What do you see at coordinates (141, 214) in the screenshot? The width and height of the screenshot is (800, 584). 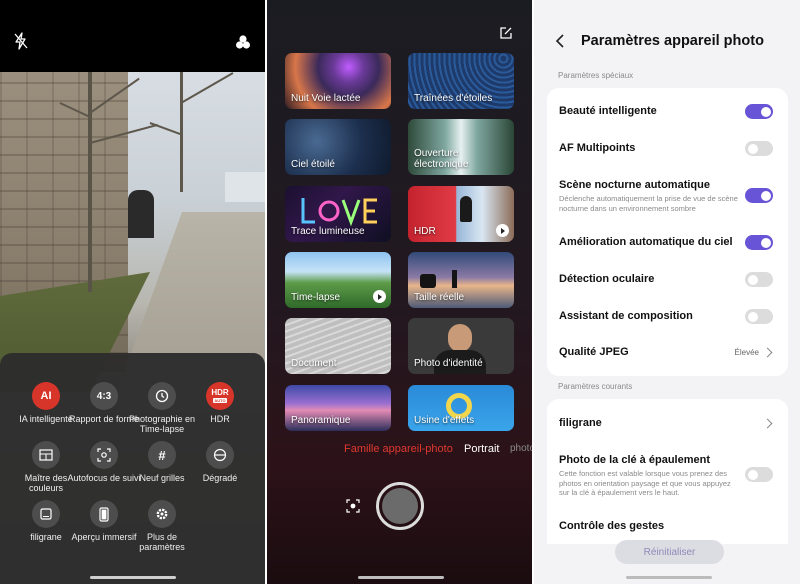 I see `preview-gate` at bounding box center [141, 214].